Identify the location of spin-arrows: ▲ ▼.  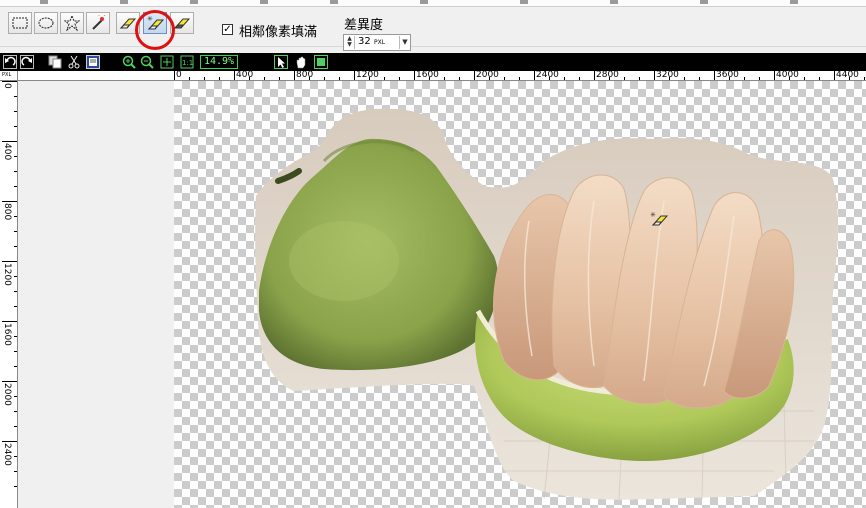
(350, 42).